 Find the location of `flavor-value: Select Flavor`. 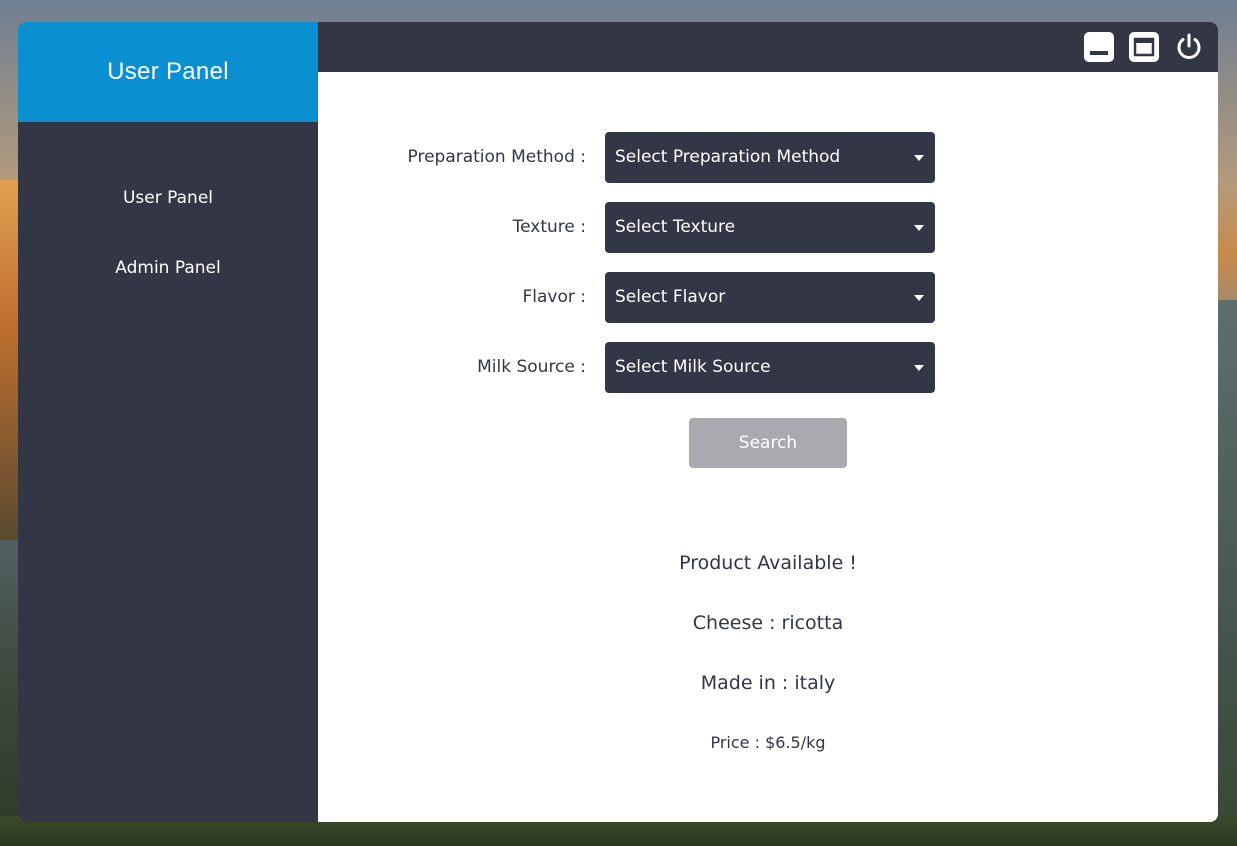

flavor-value: Select Flavor is located at coordinates (670, 297).